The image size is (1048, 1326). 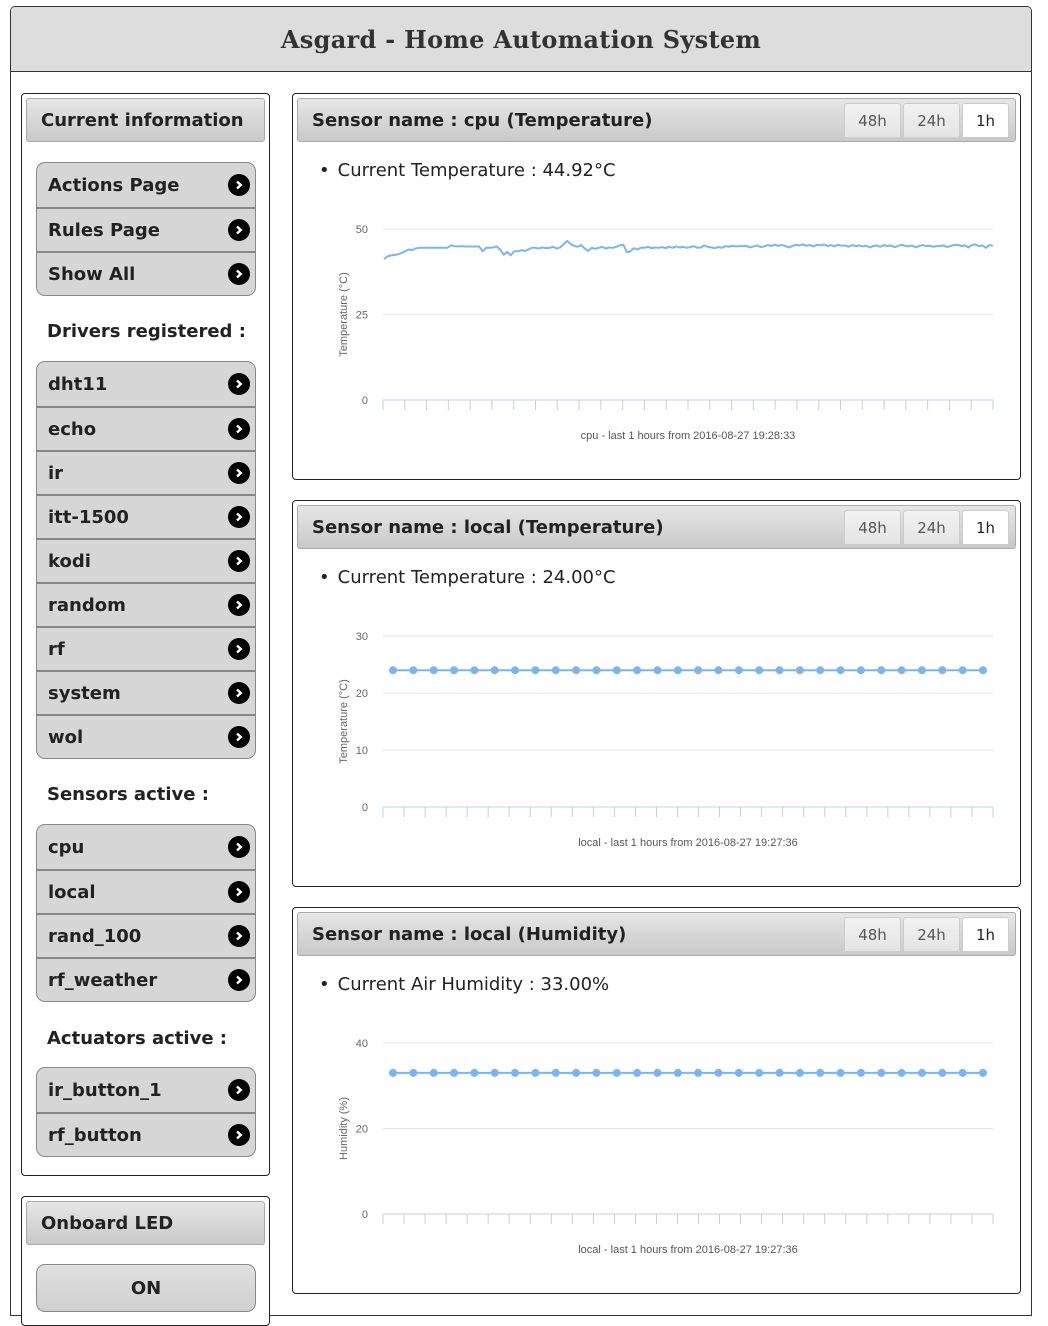 I want to click on y-tick-label: 50, so click(x=362, y=230).